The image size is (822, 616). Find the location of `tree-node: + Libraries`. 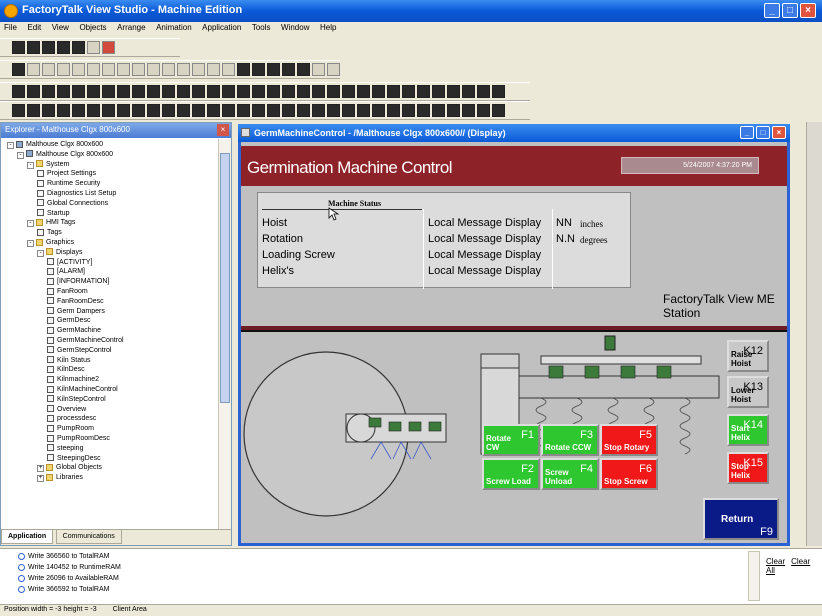

tree-node: + Libraries is located at coordinates (60, 478).